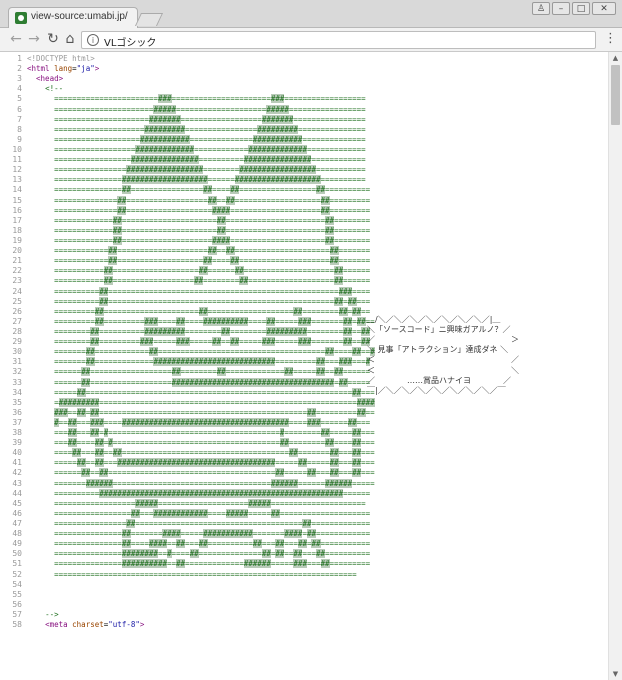  What do you see at coordinates (70, 39) in the screenshot?
I see `home-icon: ⌂` at bounding box center [70, 39].